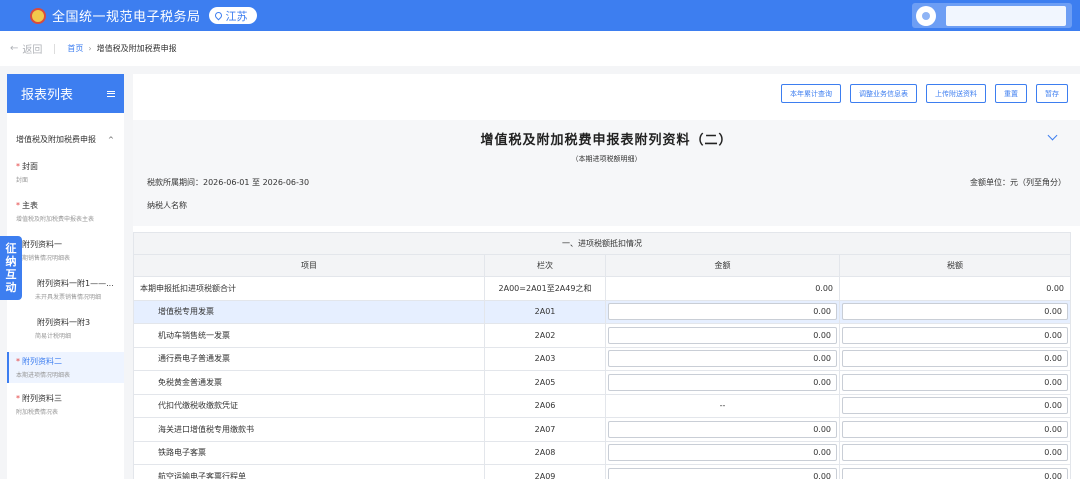 The width and height of the screenshot is (1080, 479). Describe the element at coordinates (55, 48) in the screenshot. I see `divider` at that location.